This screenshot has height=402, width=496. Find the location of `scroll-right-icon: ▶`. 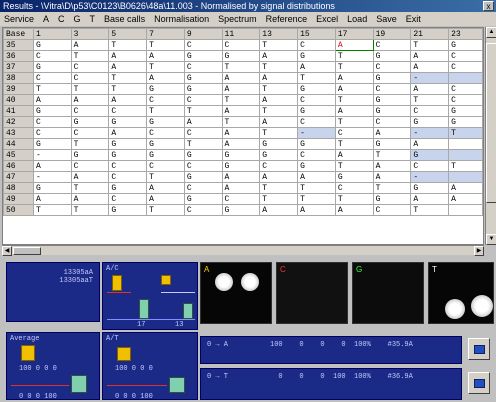

scroll-right-icon: ▶ is located at coordinates (479, 251).